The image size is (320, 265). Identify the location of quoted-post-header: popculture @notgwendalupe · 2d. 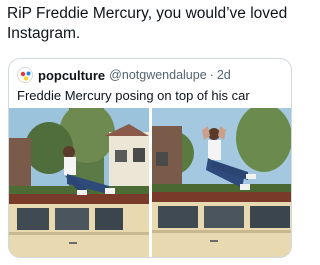
(124, 75).